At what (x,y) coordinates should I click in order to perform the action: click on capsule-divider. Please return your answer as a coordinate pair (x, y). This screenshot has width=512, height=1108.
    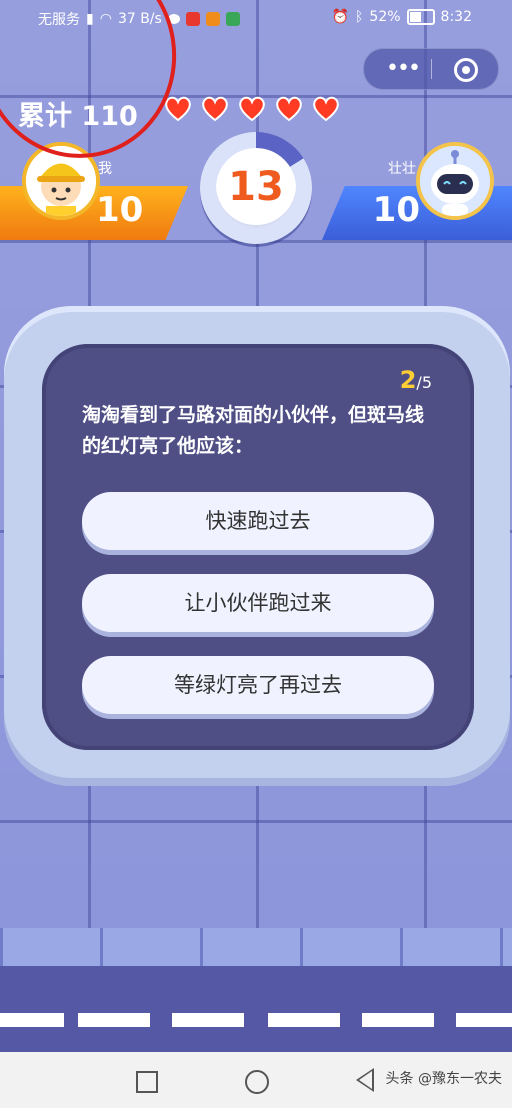
    Looking at the image, I should click on (431, 69).